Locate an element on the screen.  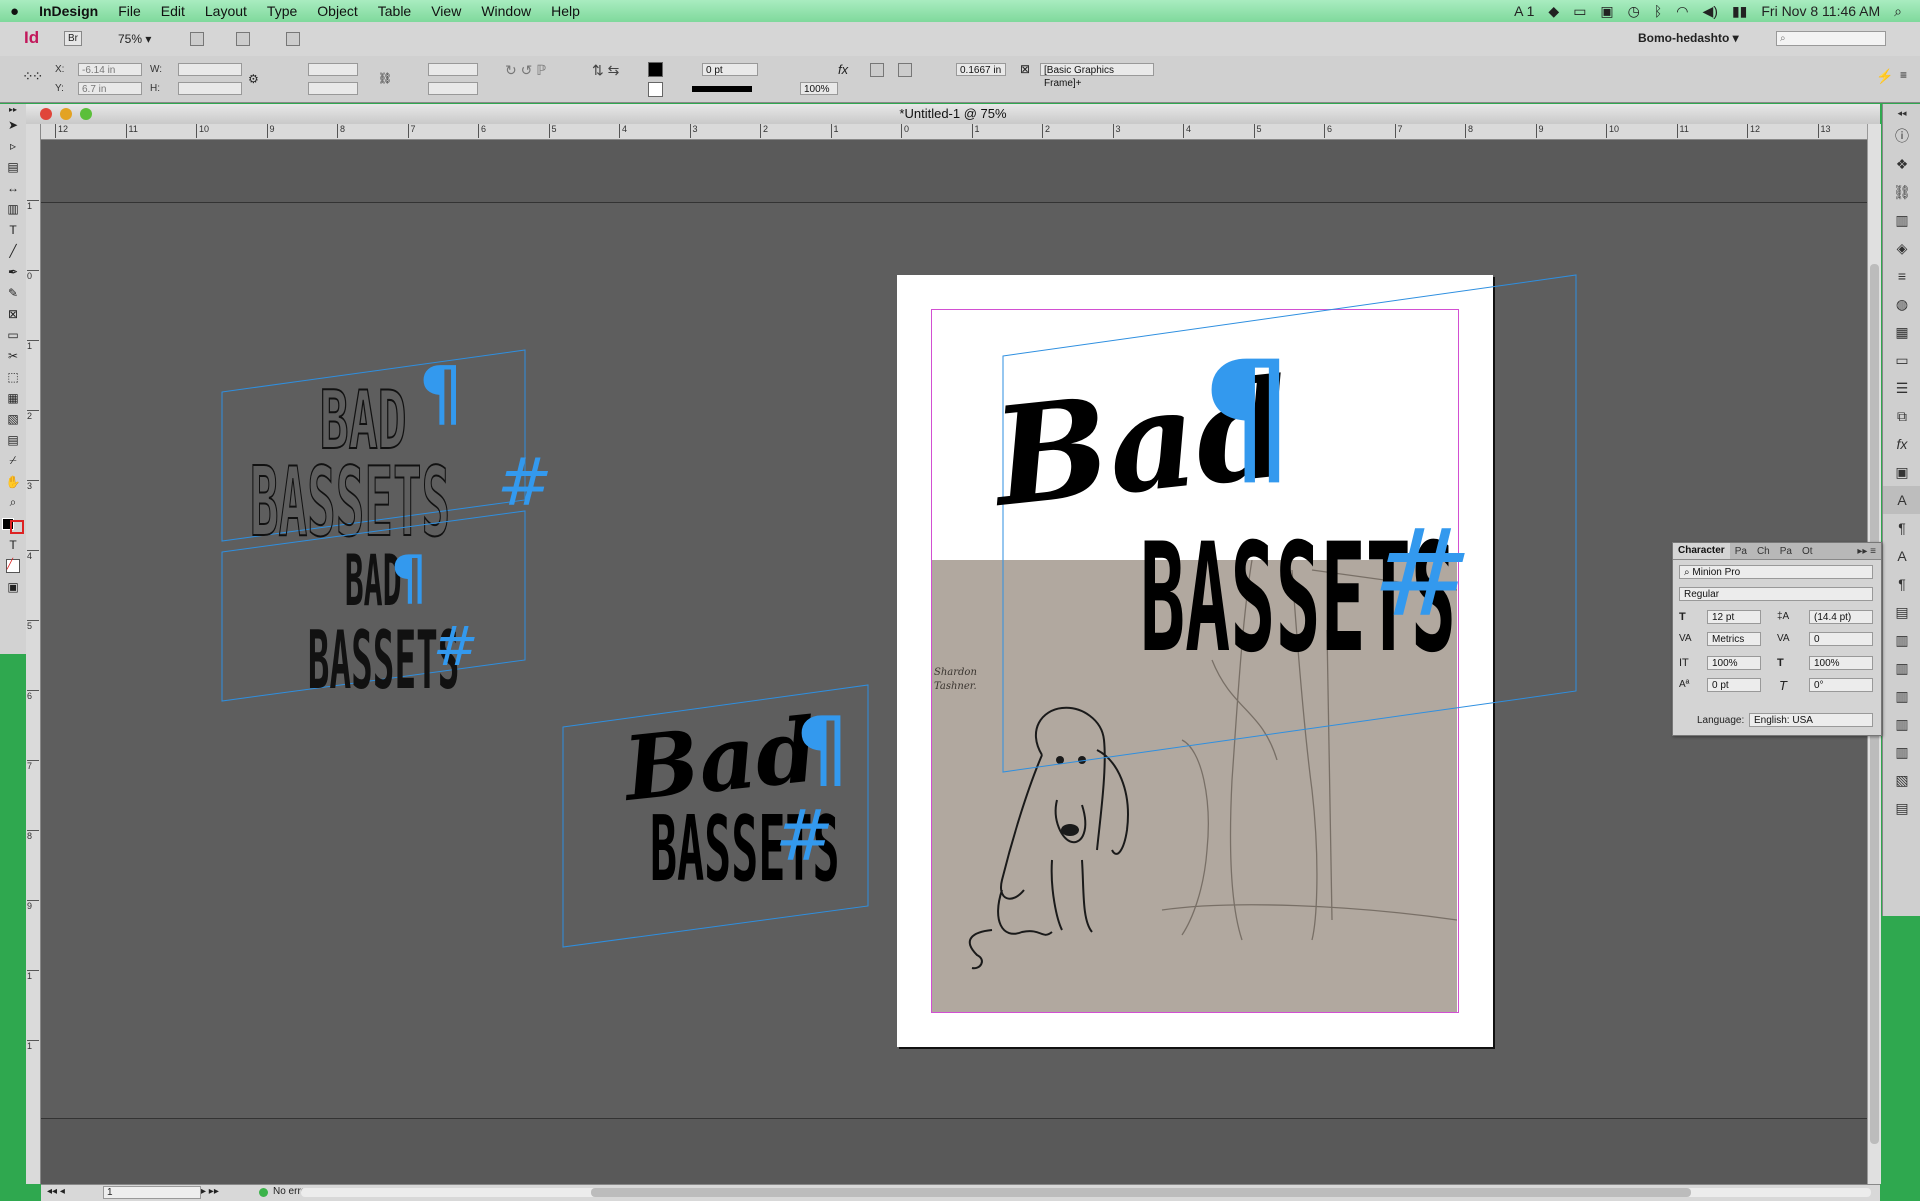
frame3-pilcrow: ¶ is located at coordinates (822, 749).